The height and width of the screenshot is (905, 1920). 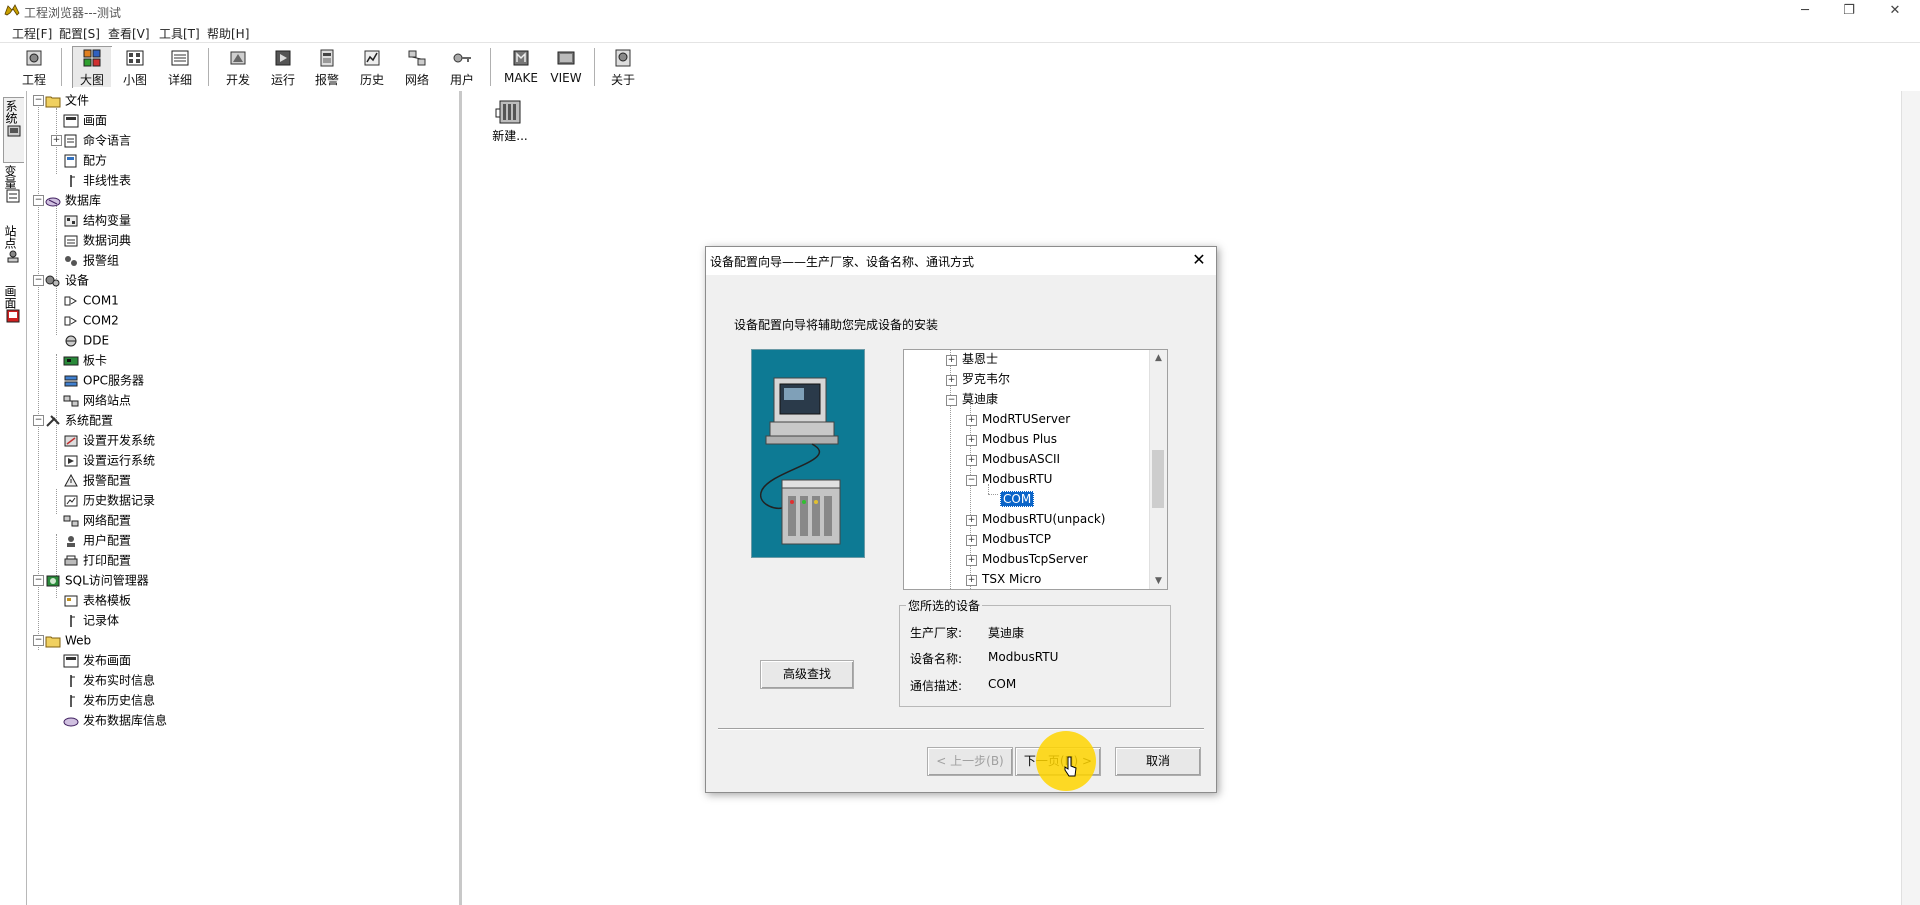 I want to click on tree-item-com2: COM2, so click(x=91, y=320).